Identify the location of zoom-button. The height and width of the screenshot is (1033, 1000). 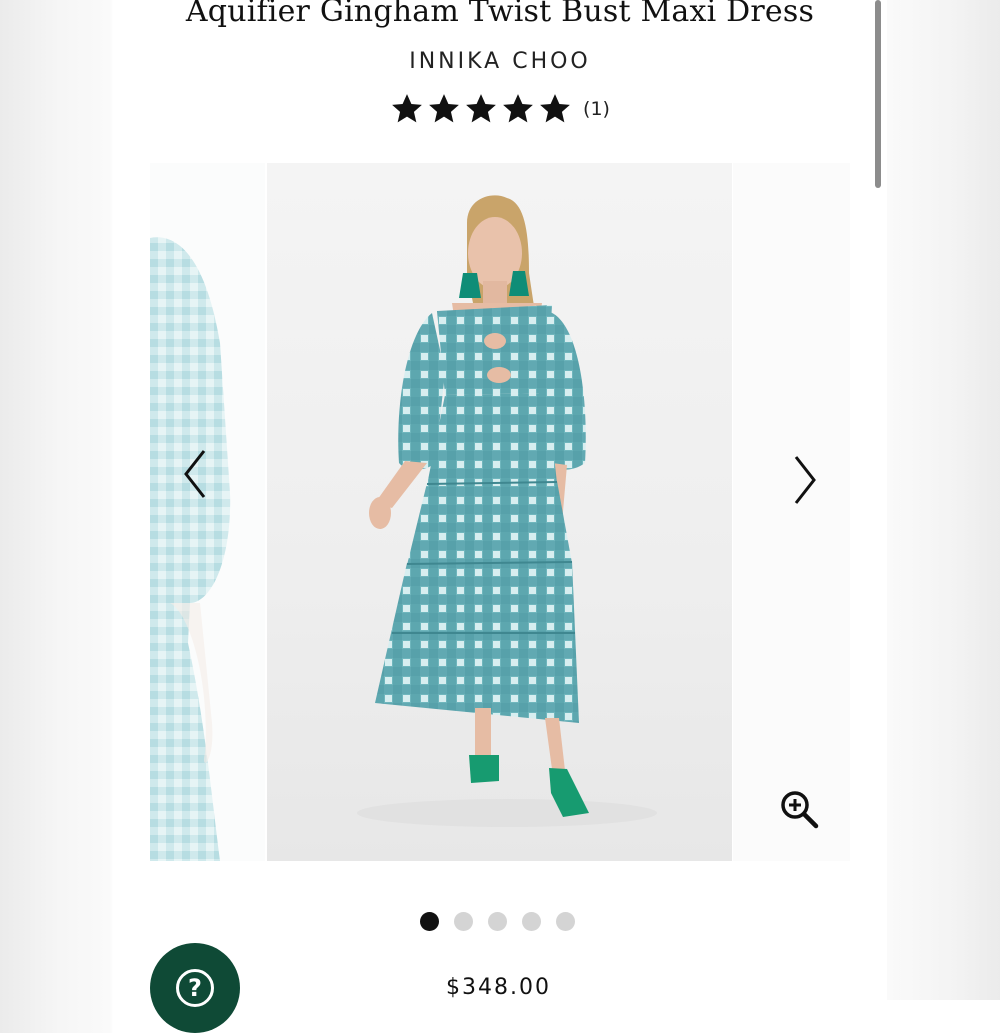
(799, 809).